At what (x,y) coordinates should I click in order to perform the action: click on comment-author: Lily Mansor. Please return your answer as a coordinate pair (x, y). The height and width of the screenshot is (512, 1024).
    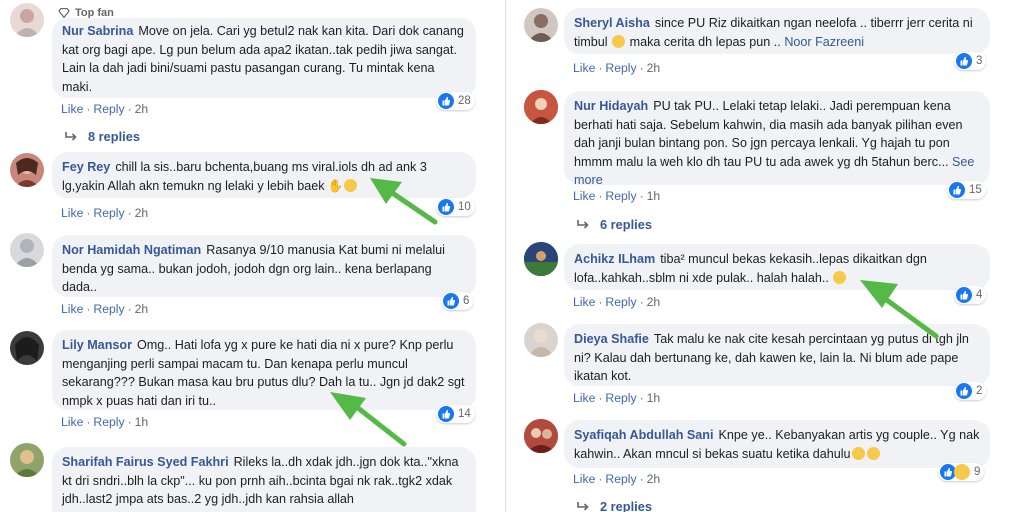
    Looking at the image, I should click on (97, 345).